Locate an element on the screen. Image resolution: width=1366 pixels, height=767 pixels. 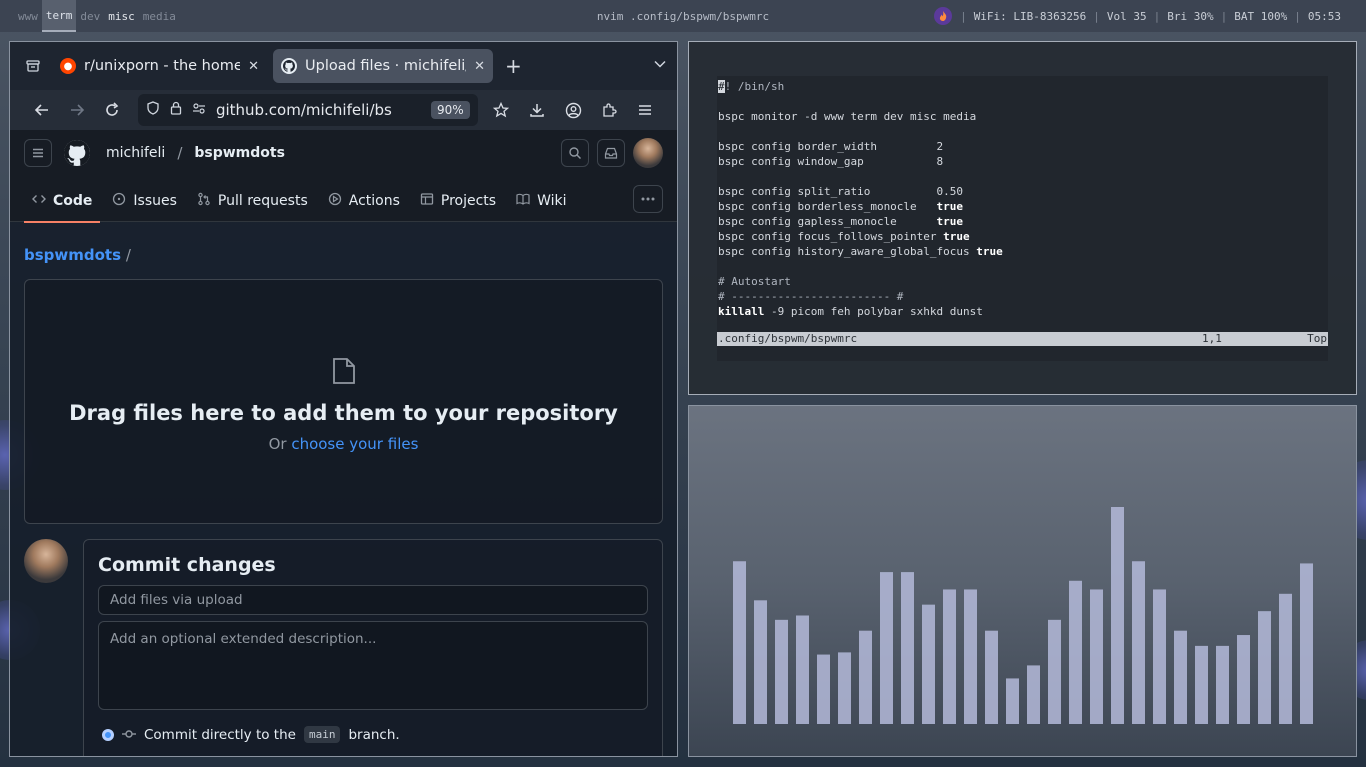
back-arrow-icon is located at coordinates (41, 110).